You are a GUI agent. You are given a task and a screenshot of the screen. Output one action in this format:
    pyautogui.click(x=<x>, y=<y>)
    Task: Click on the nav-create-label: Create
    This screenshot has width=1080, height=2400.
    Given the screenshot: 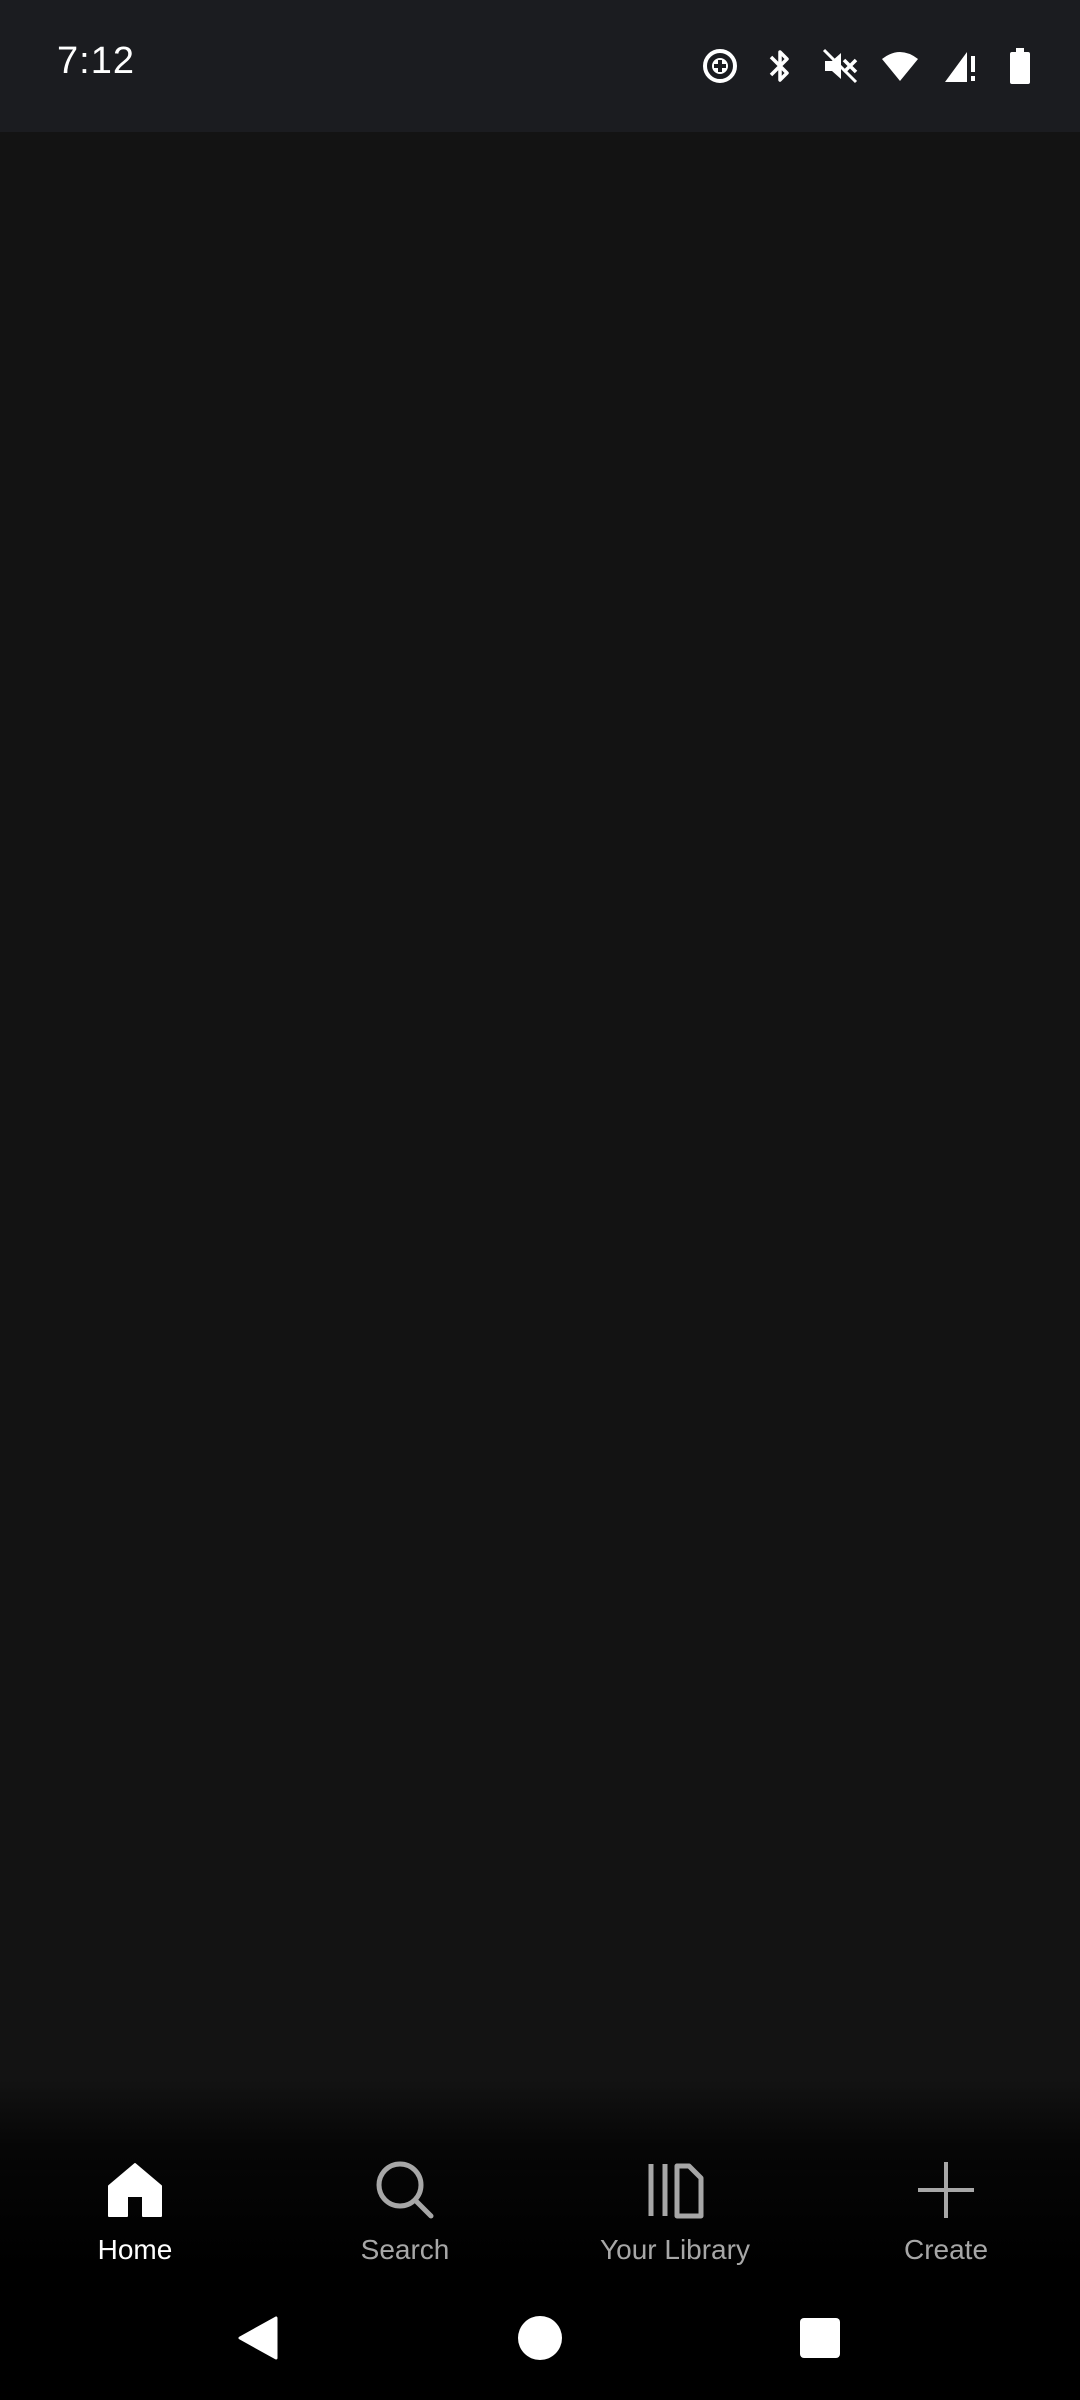 What is the action you would take?
    pyautogui.click(x=946, y=2249)
    